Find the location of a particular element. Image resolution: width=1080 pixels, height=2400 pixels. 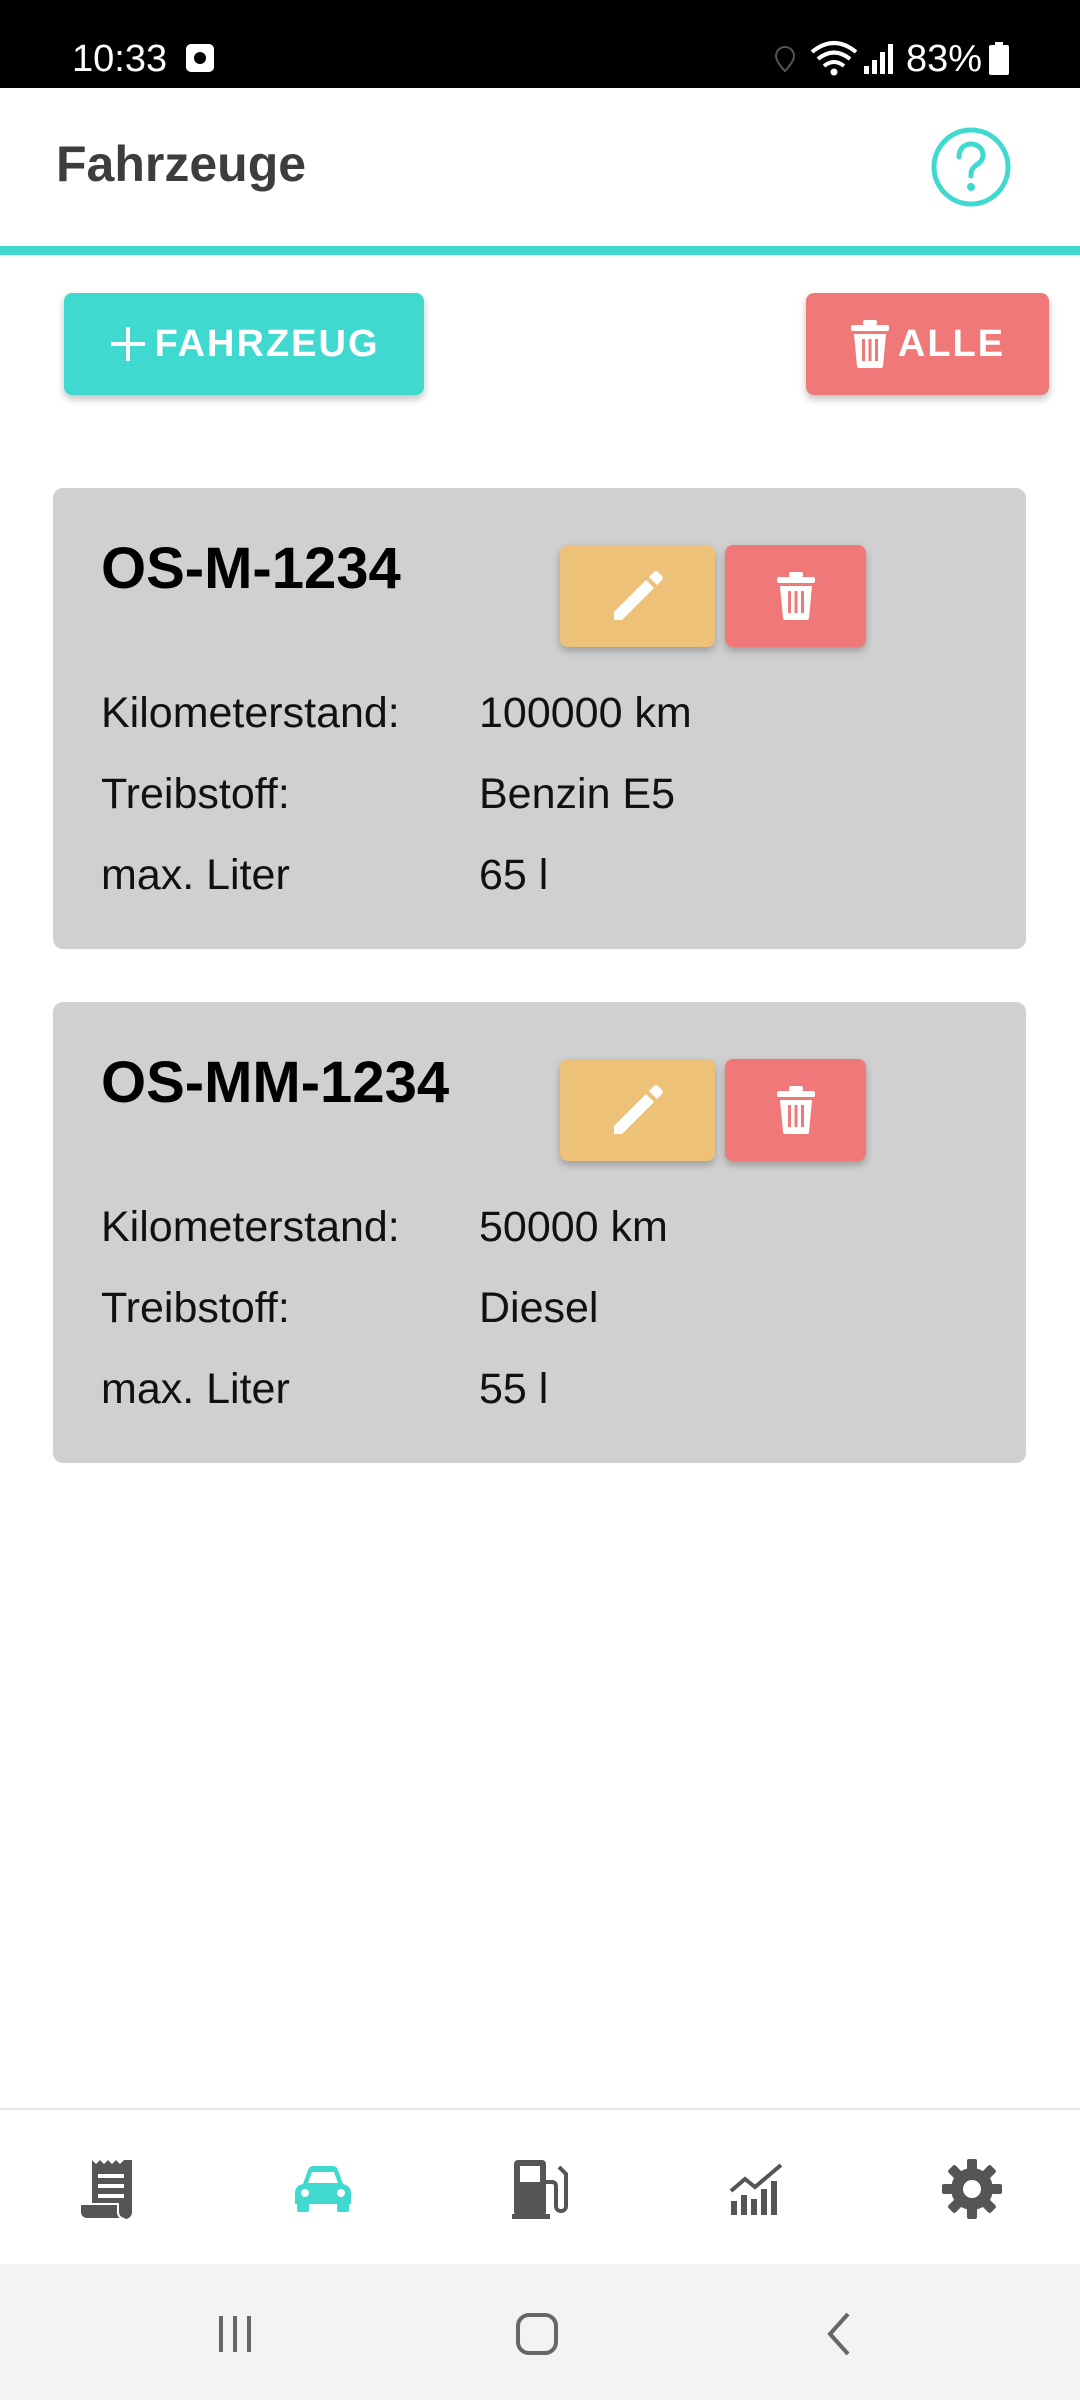

gas-pump-icon is located at coordinates (540, 2189).